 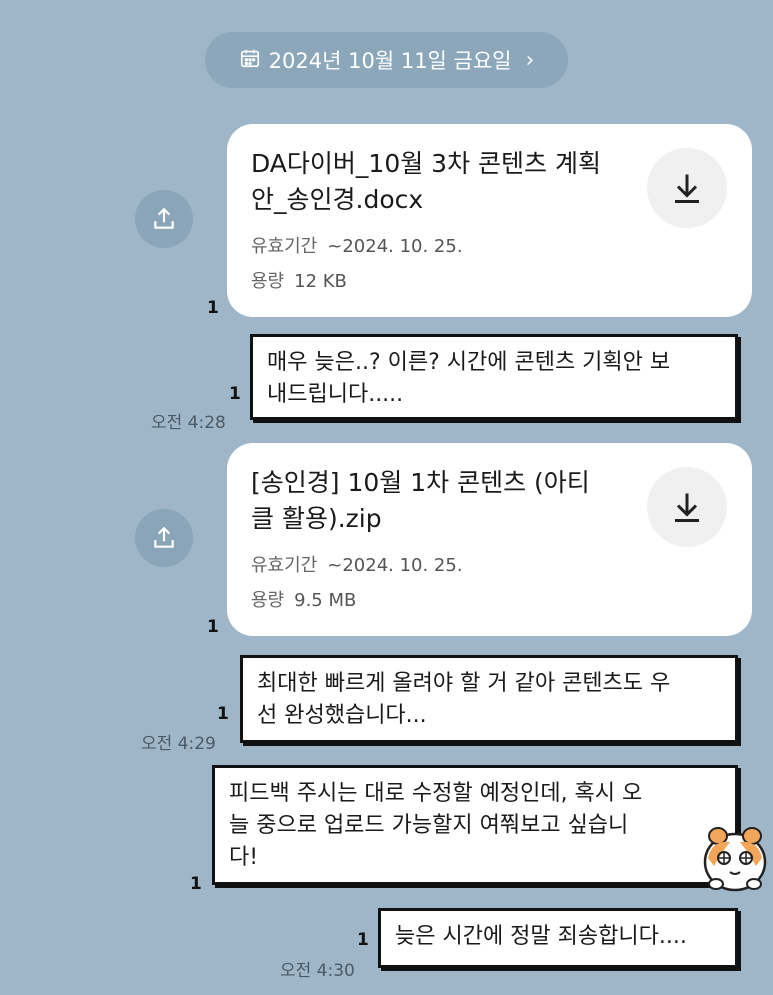 I want to click on date-label: 2024년 10월 11일 금요일, so click(x=390, y=61).